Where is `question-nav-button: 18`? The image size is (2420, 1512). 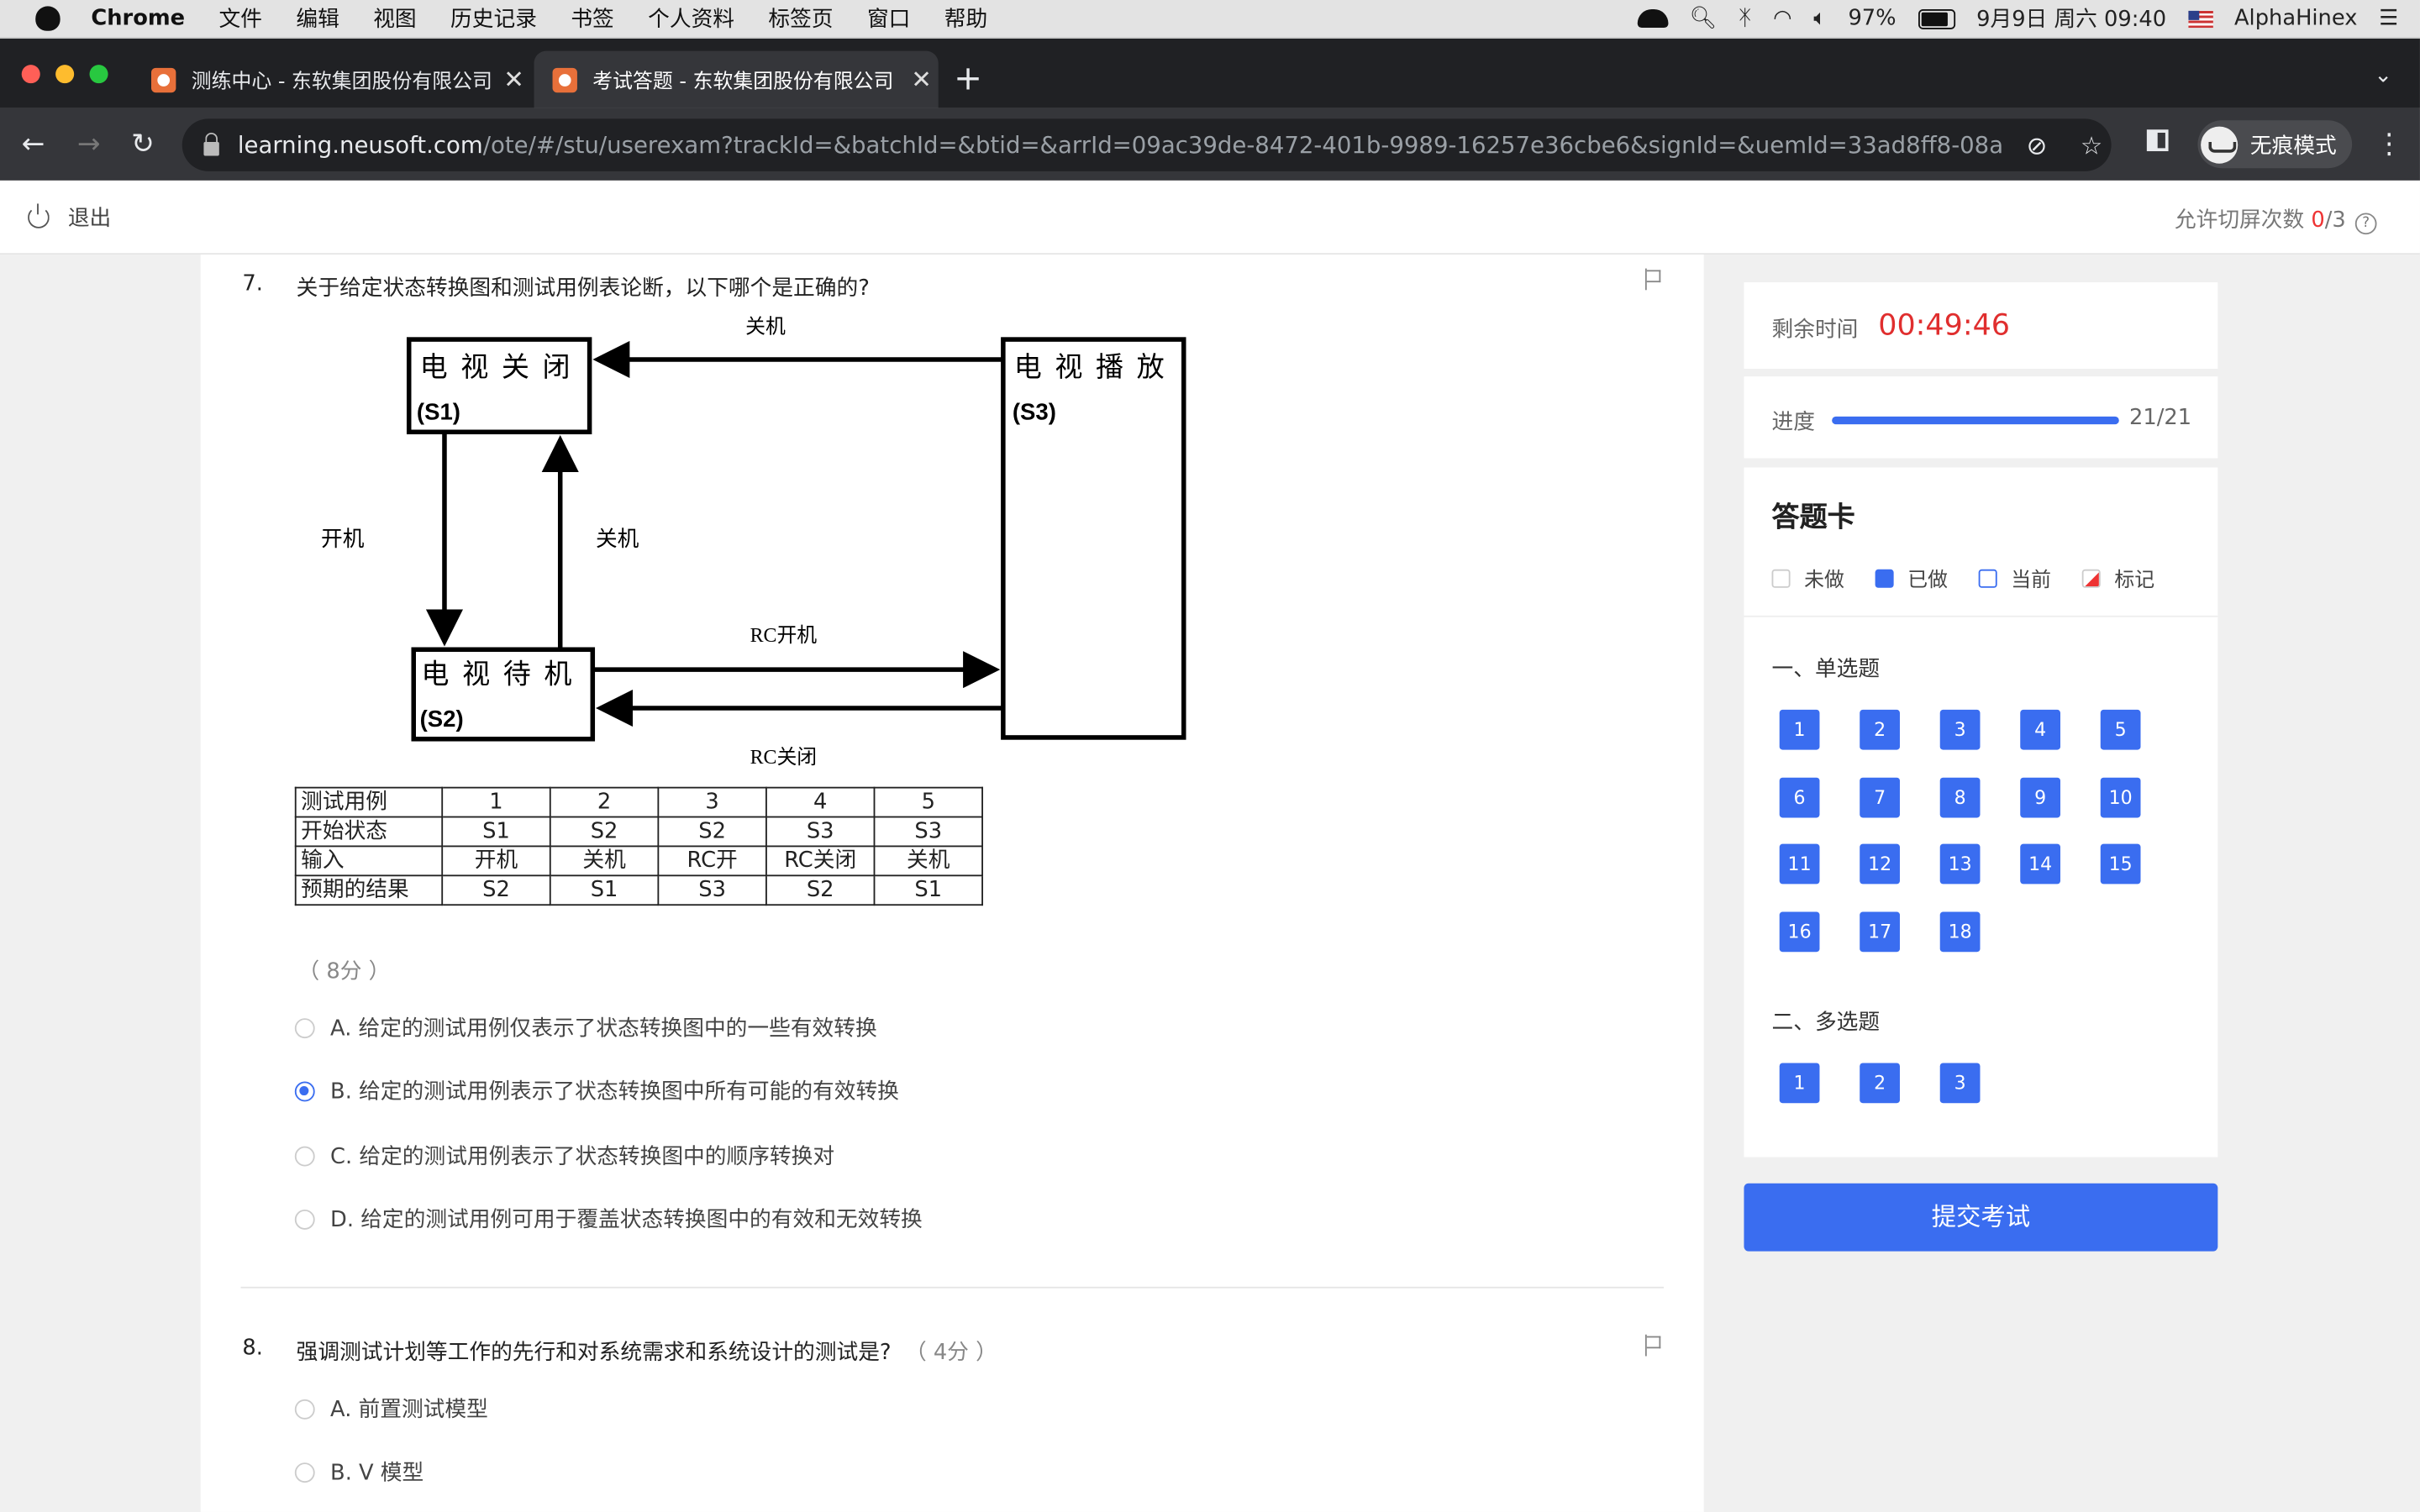 question-nav-button: 18 is located at coordinates (1960, 931).